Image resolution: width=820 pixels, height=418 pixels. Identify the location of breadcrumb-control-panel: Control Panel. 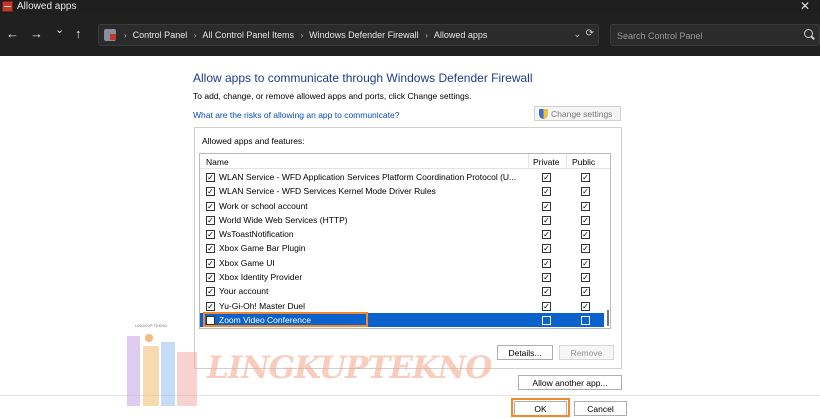
(160, 35).